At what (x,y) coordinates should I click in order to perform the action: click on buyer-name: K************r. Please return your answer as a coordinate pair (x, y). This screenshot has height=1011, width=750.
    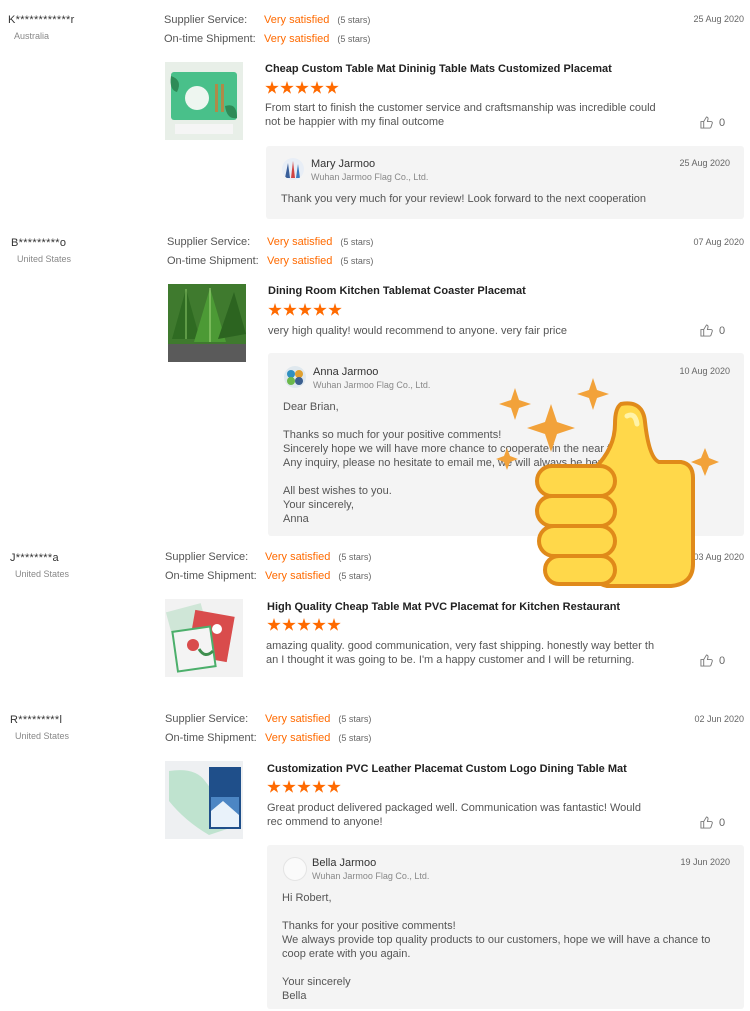
    Looking at the image, I should click on (41, 20).